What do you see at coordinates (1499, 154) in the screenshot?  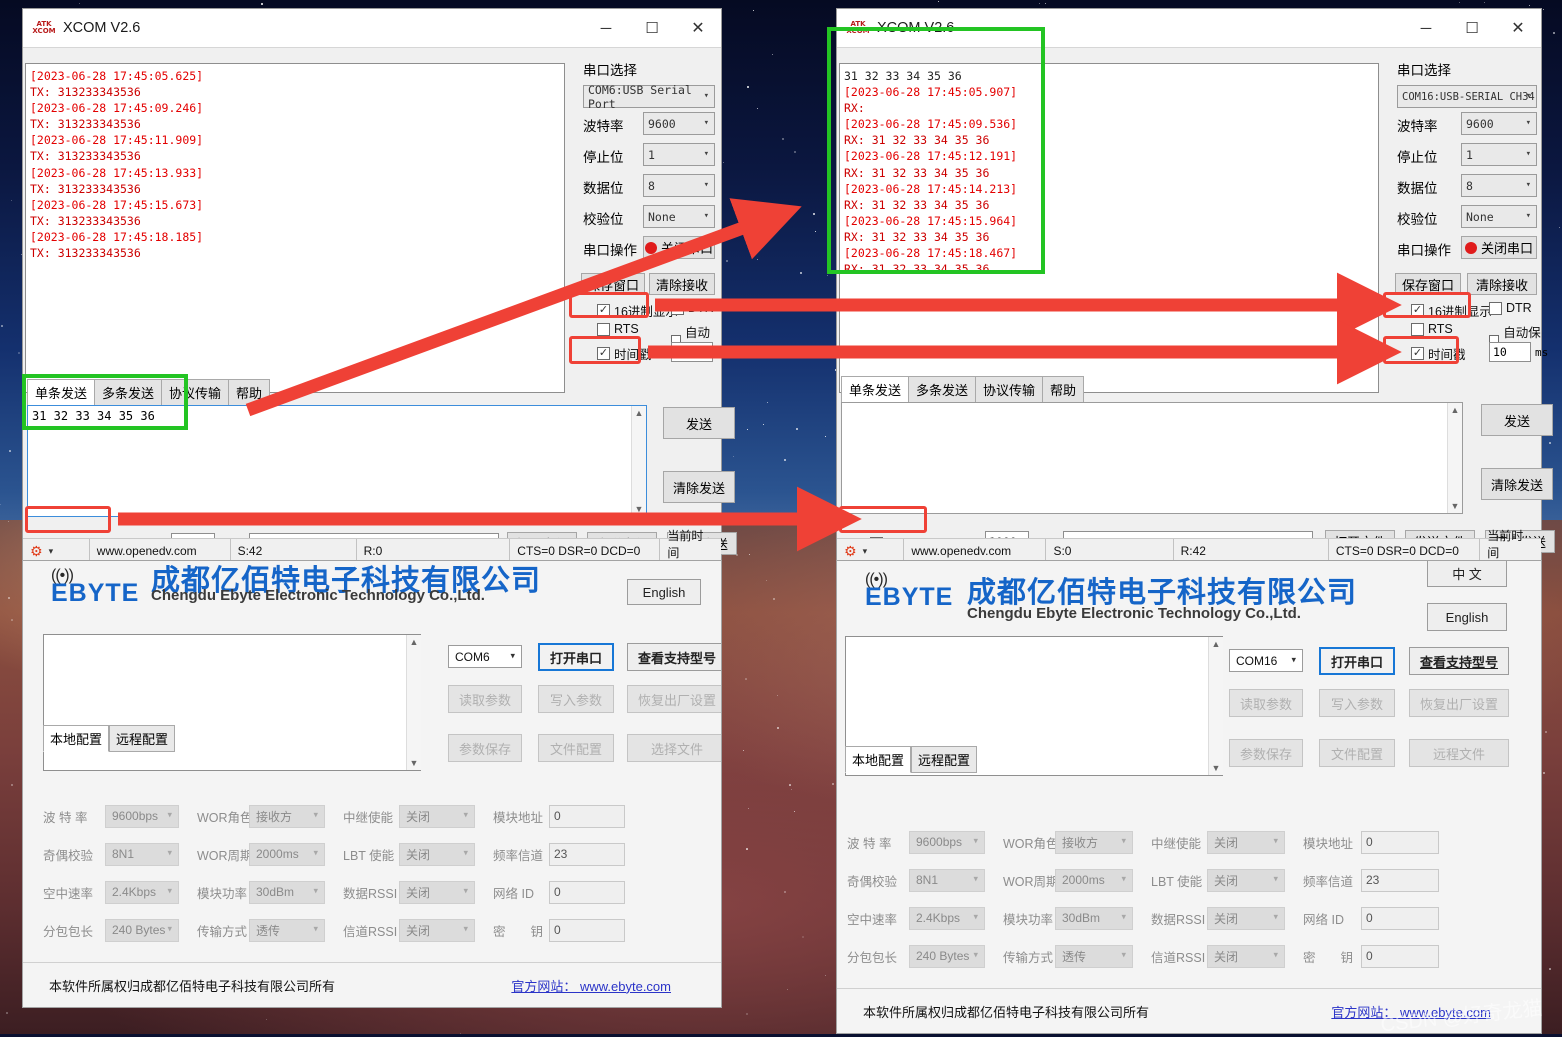 I see `stopbits-select-right: 1 ▾` at bounding box center [1499, 154].